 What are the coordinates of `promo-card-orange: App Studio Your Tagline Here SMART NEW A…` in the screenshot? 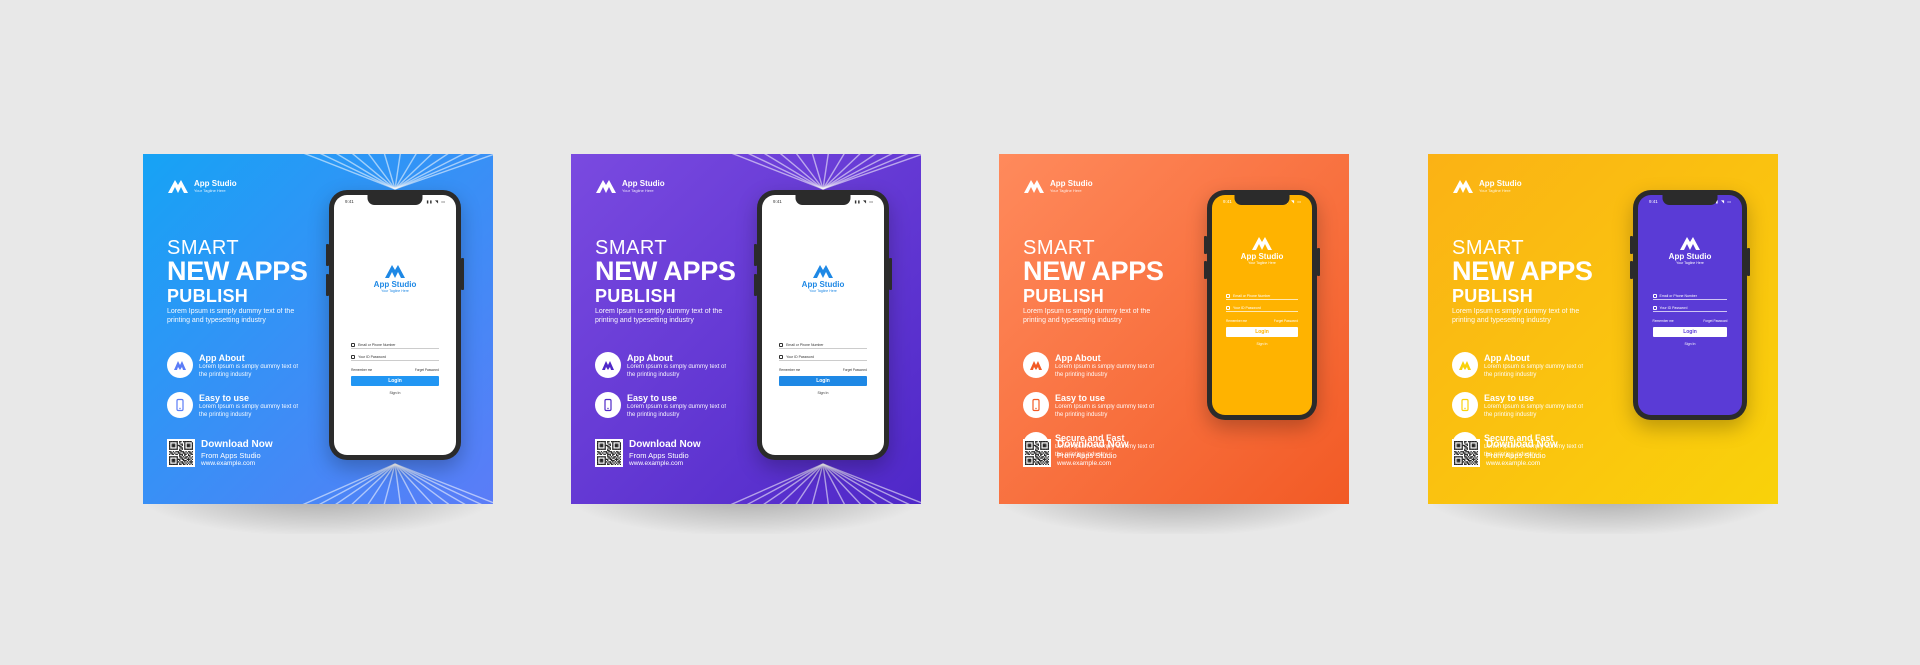 It's located at (1174, 329).